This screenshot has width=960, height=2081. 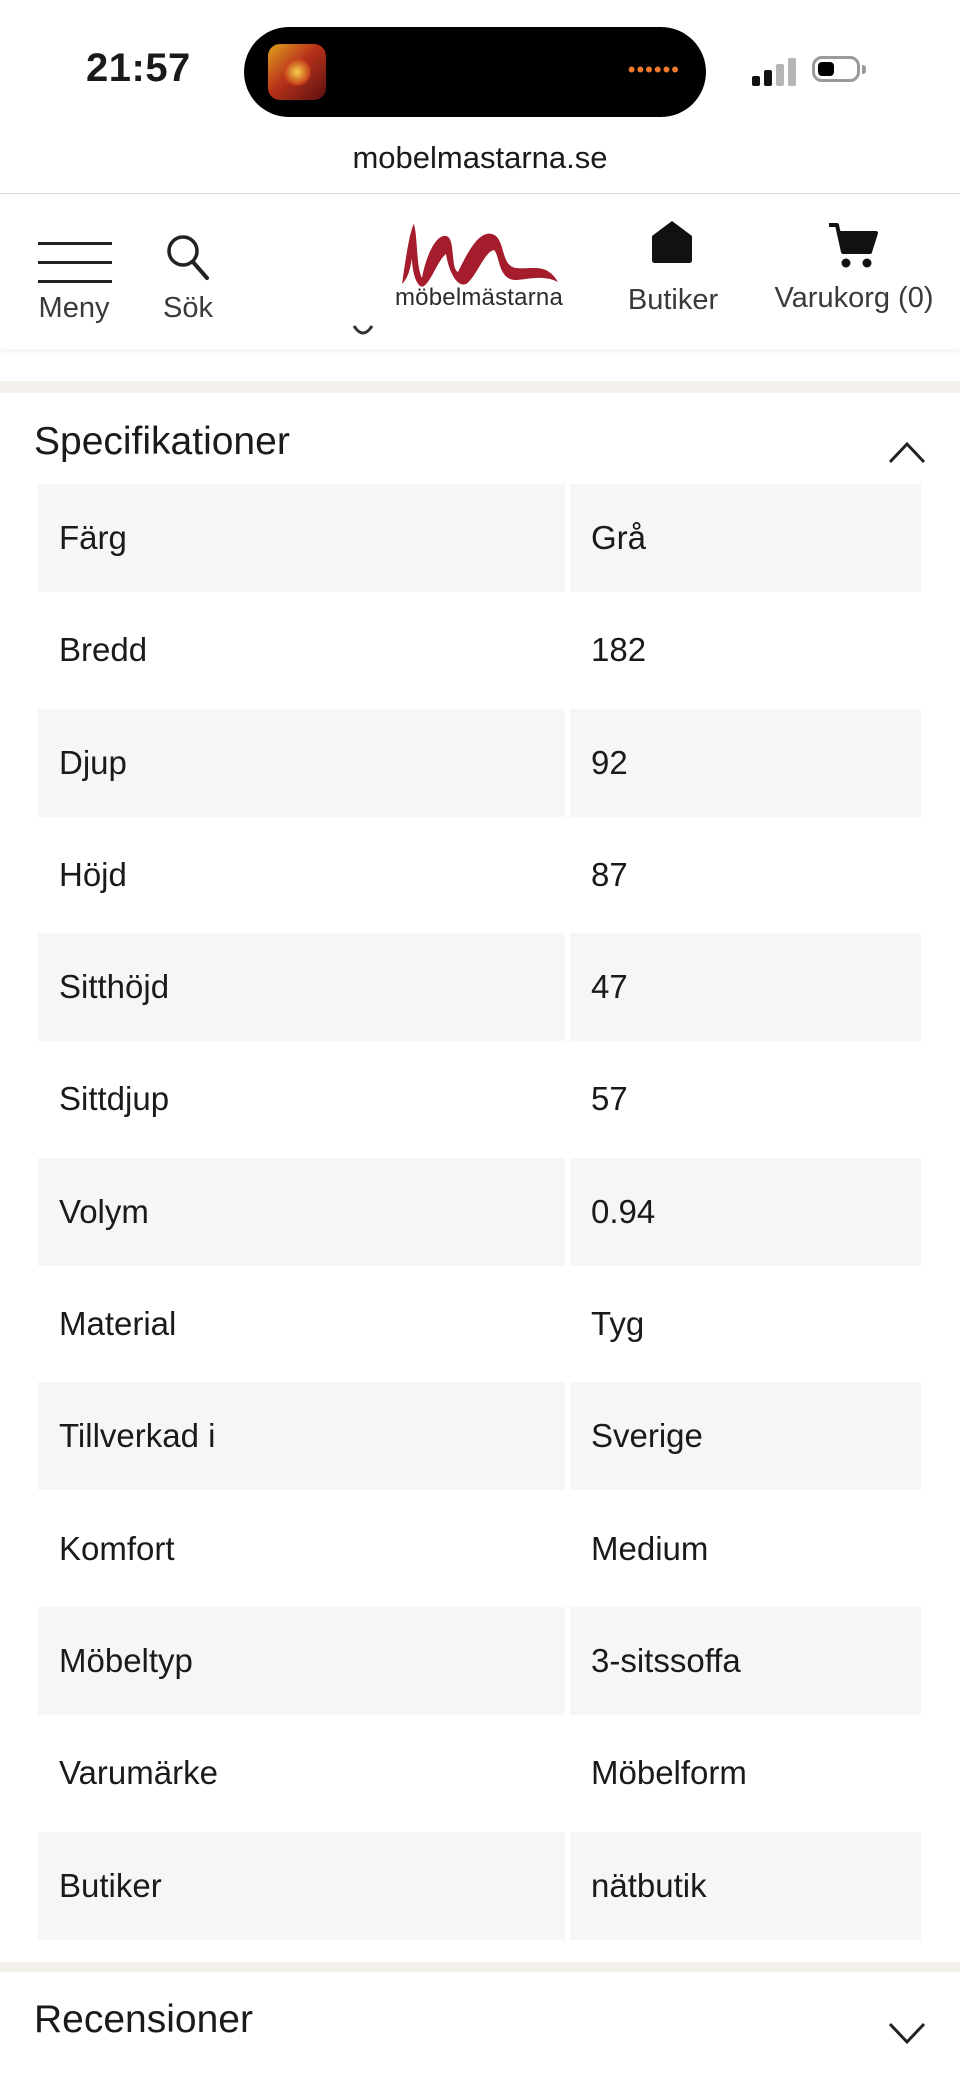 What do you see at coordinates (188, 308) in the screenshot?
I see `search-label: Sök` at bounding box center [188, 308].